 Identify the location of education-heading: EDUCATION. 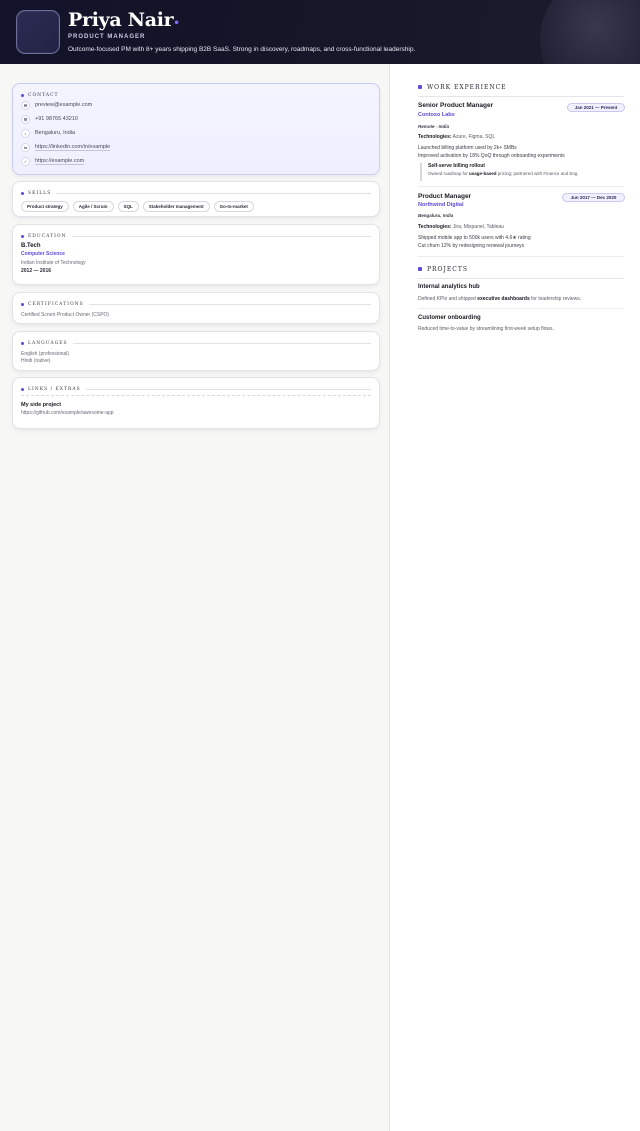
(196, 236).